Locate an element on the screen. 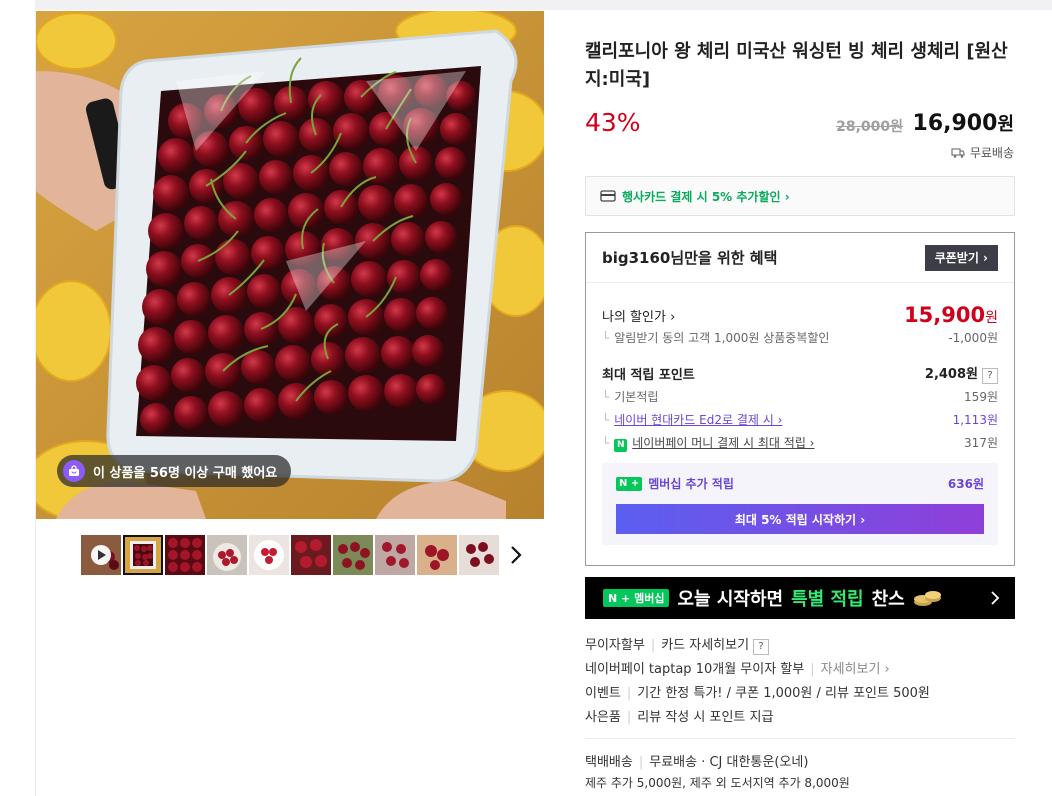 This screenshot has height=796, width=1052. npay-points-link: 네이버페이 머니 결제 시 최대 적립 › is located at coordinates (723, 443).